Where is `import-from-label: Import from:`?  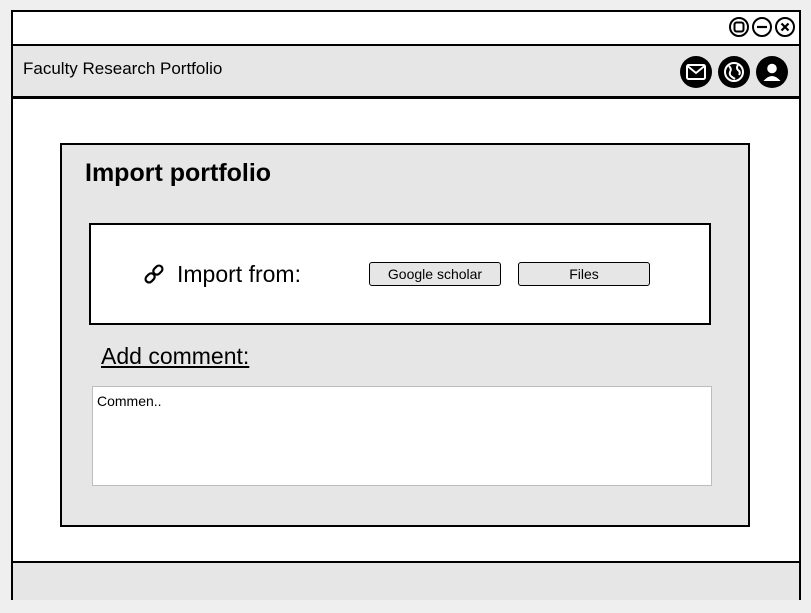 import-from-label: Import from: is located at coordinates (239, 274).